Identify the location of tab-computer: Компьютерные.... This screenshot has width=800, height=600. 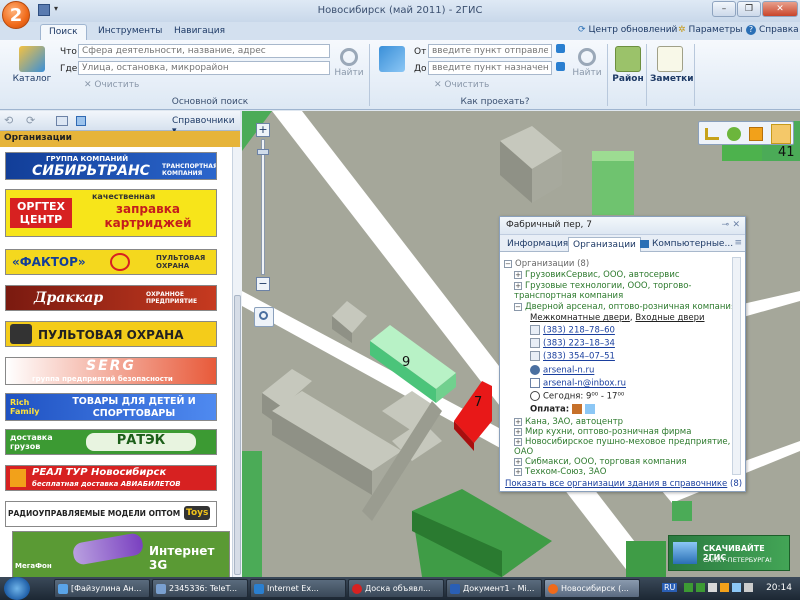
(686, 244).